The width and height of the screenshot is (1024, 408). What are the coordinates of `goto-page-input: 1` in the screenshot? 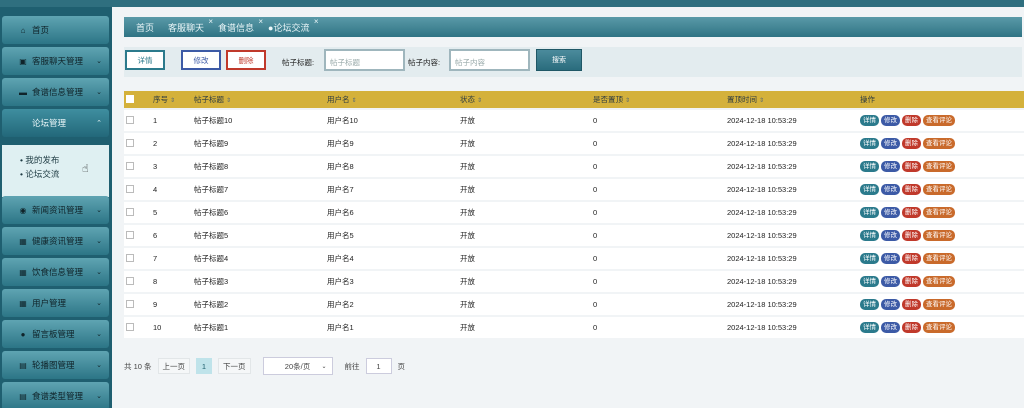 It's located at (378, 366).